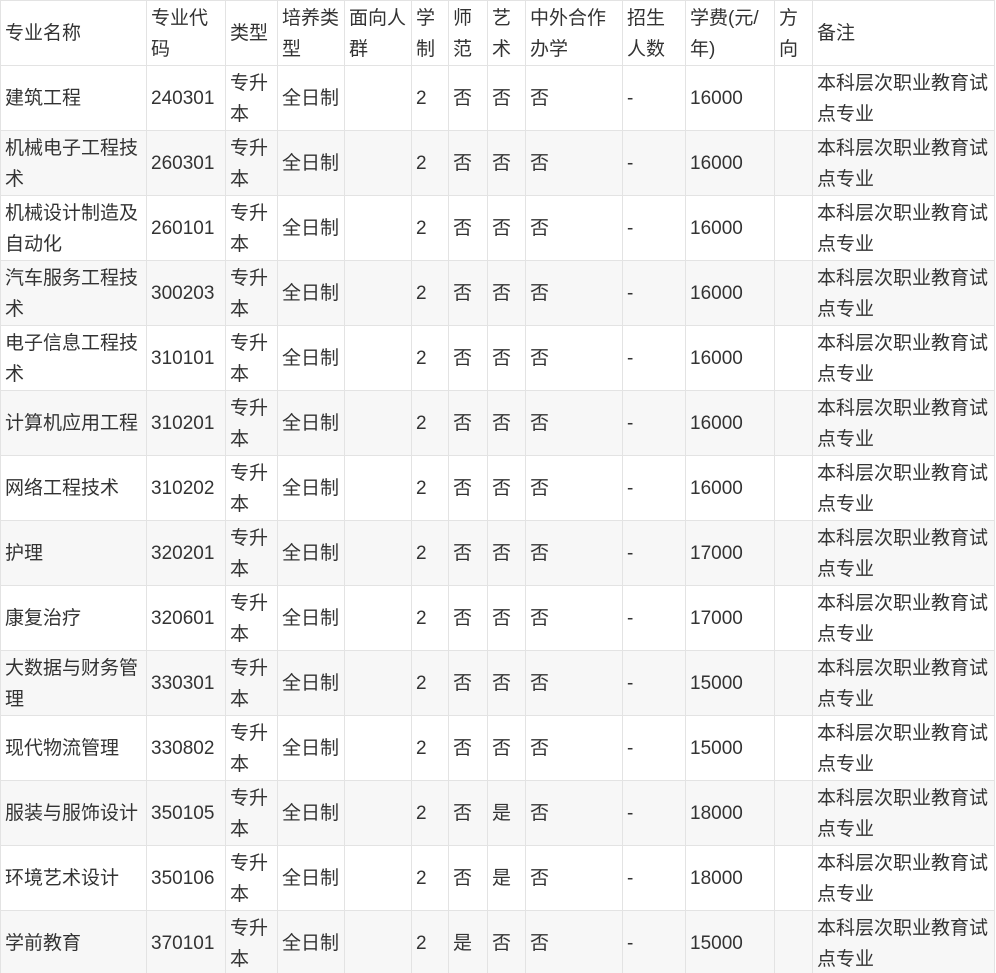 Image resolution: width=996 pixels, height=973 pixels. Describe the element at coordinates (186, 98) in the screenshot. I see `major-code-cell: 240301` at that location.